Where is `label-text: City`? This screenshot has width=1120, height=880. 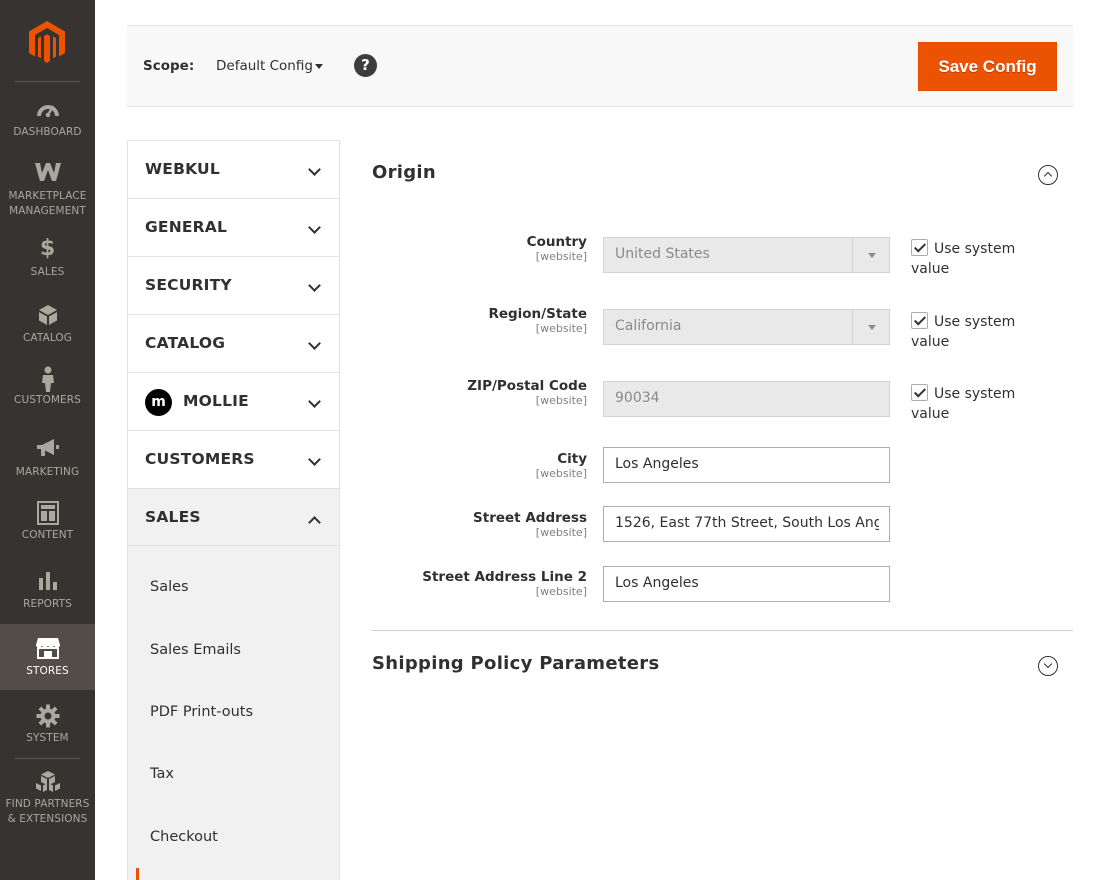 label-text: City is located at coordinates (572, 459).